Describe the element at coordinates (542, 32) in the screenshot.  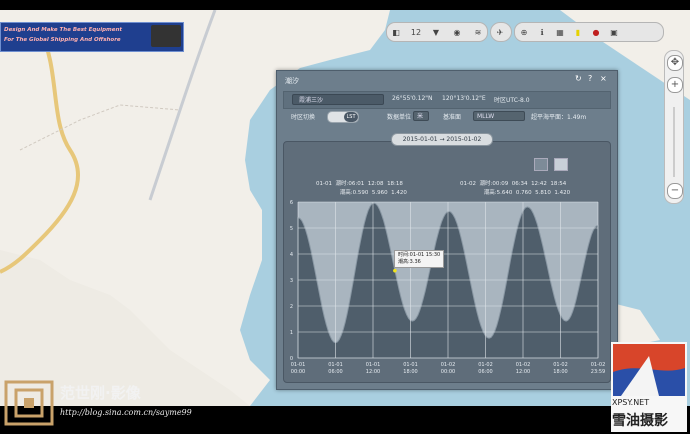
I see `info-icon: ℹ` at that location.